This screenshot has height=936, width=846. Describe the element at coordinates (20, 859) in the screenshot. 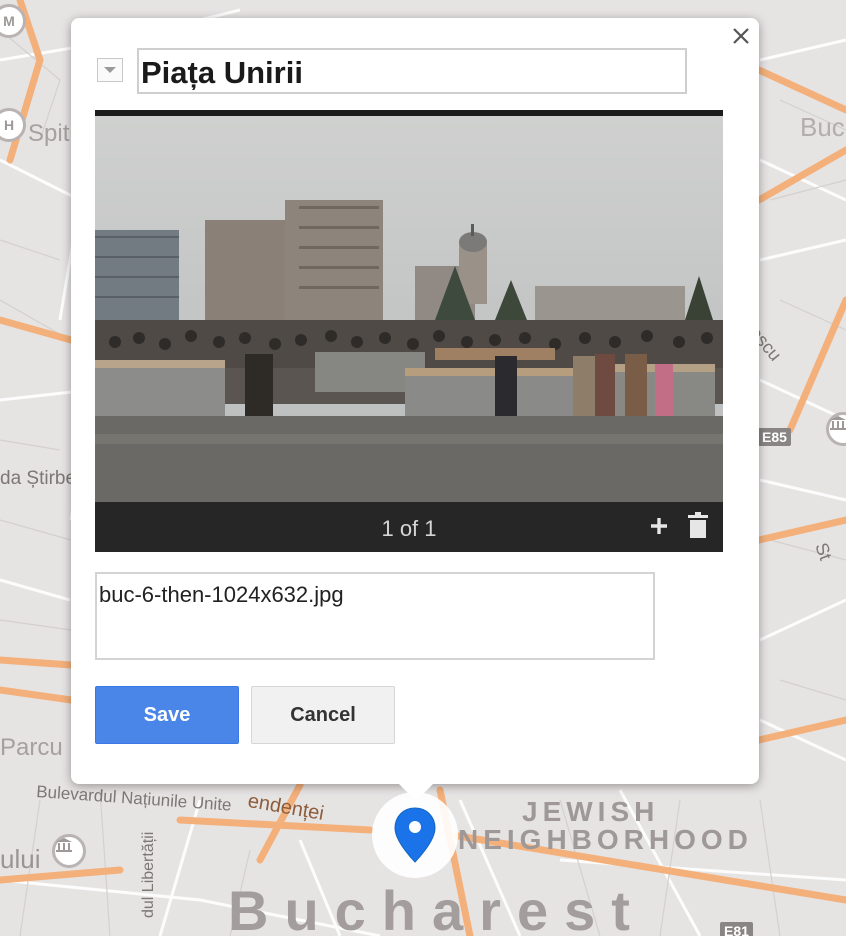

I see `map-label-ului: ului` at that location.